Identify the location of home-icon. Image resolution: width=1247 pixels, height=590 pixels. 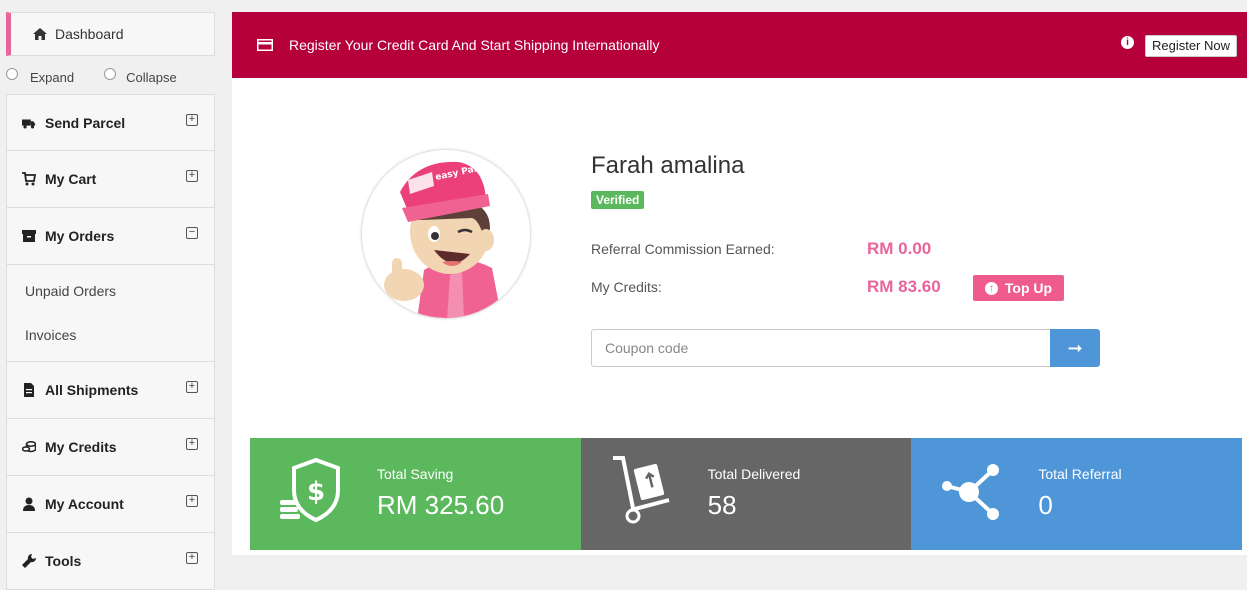
(40, 34).